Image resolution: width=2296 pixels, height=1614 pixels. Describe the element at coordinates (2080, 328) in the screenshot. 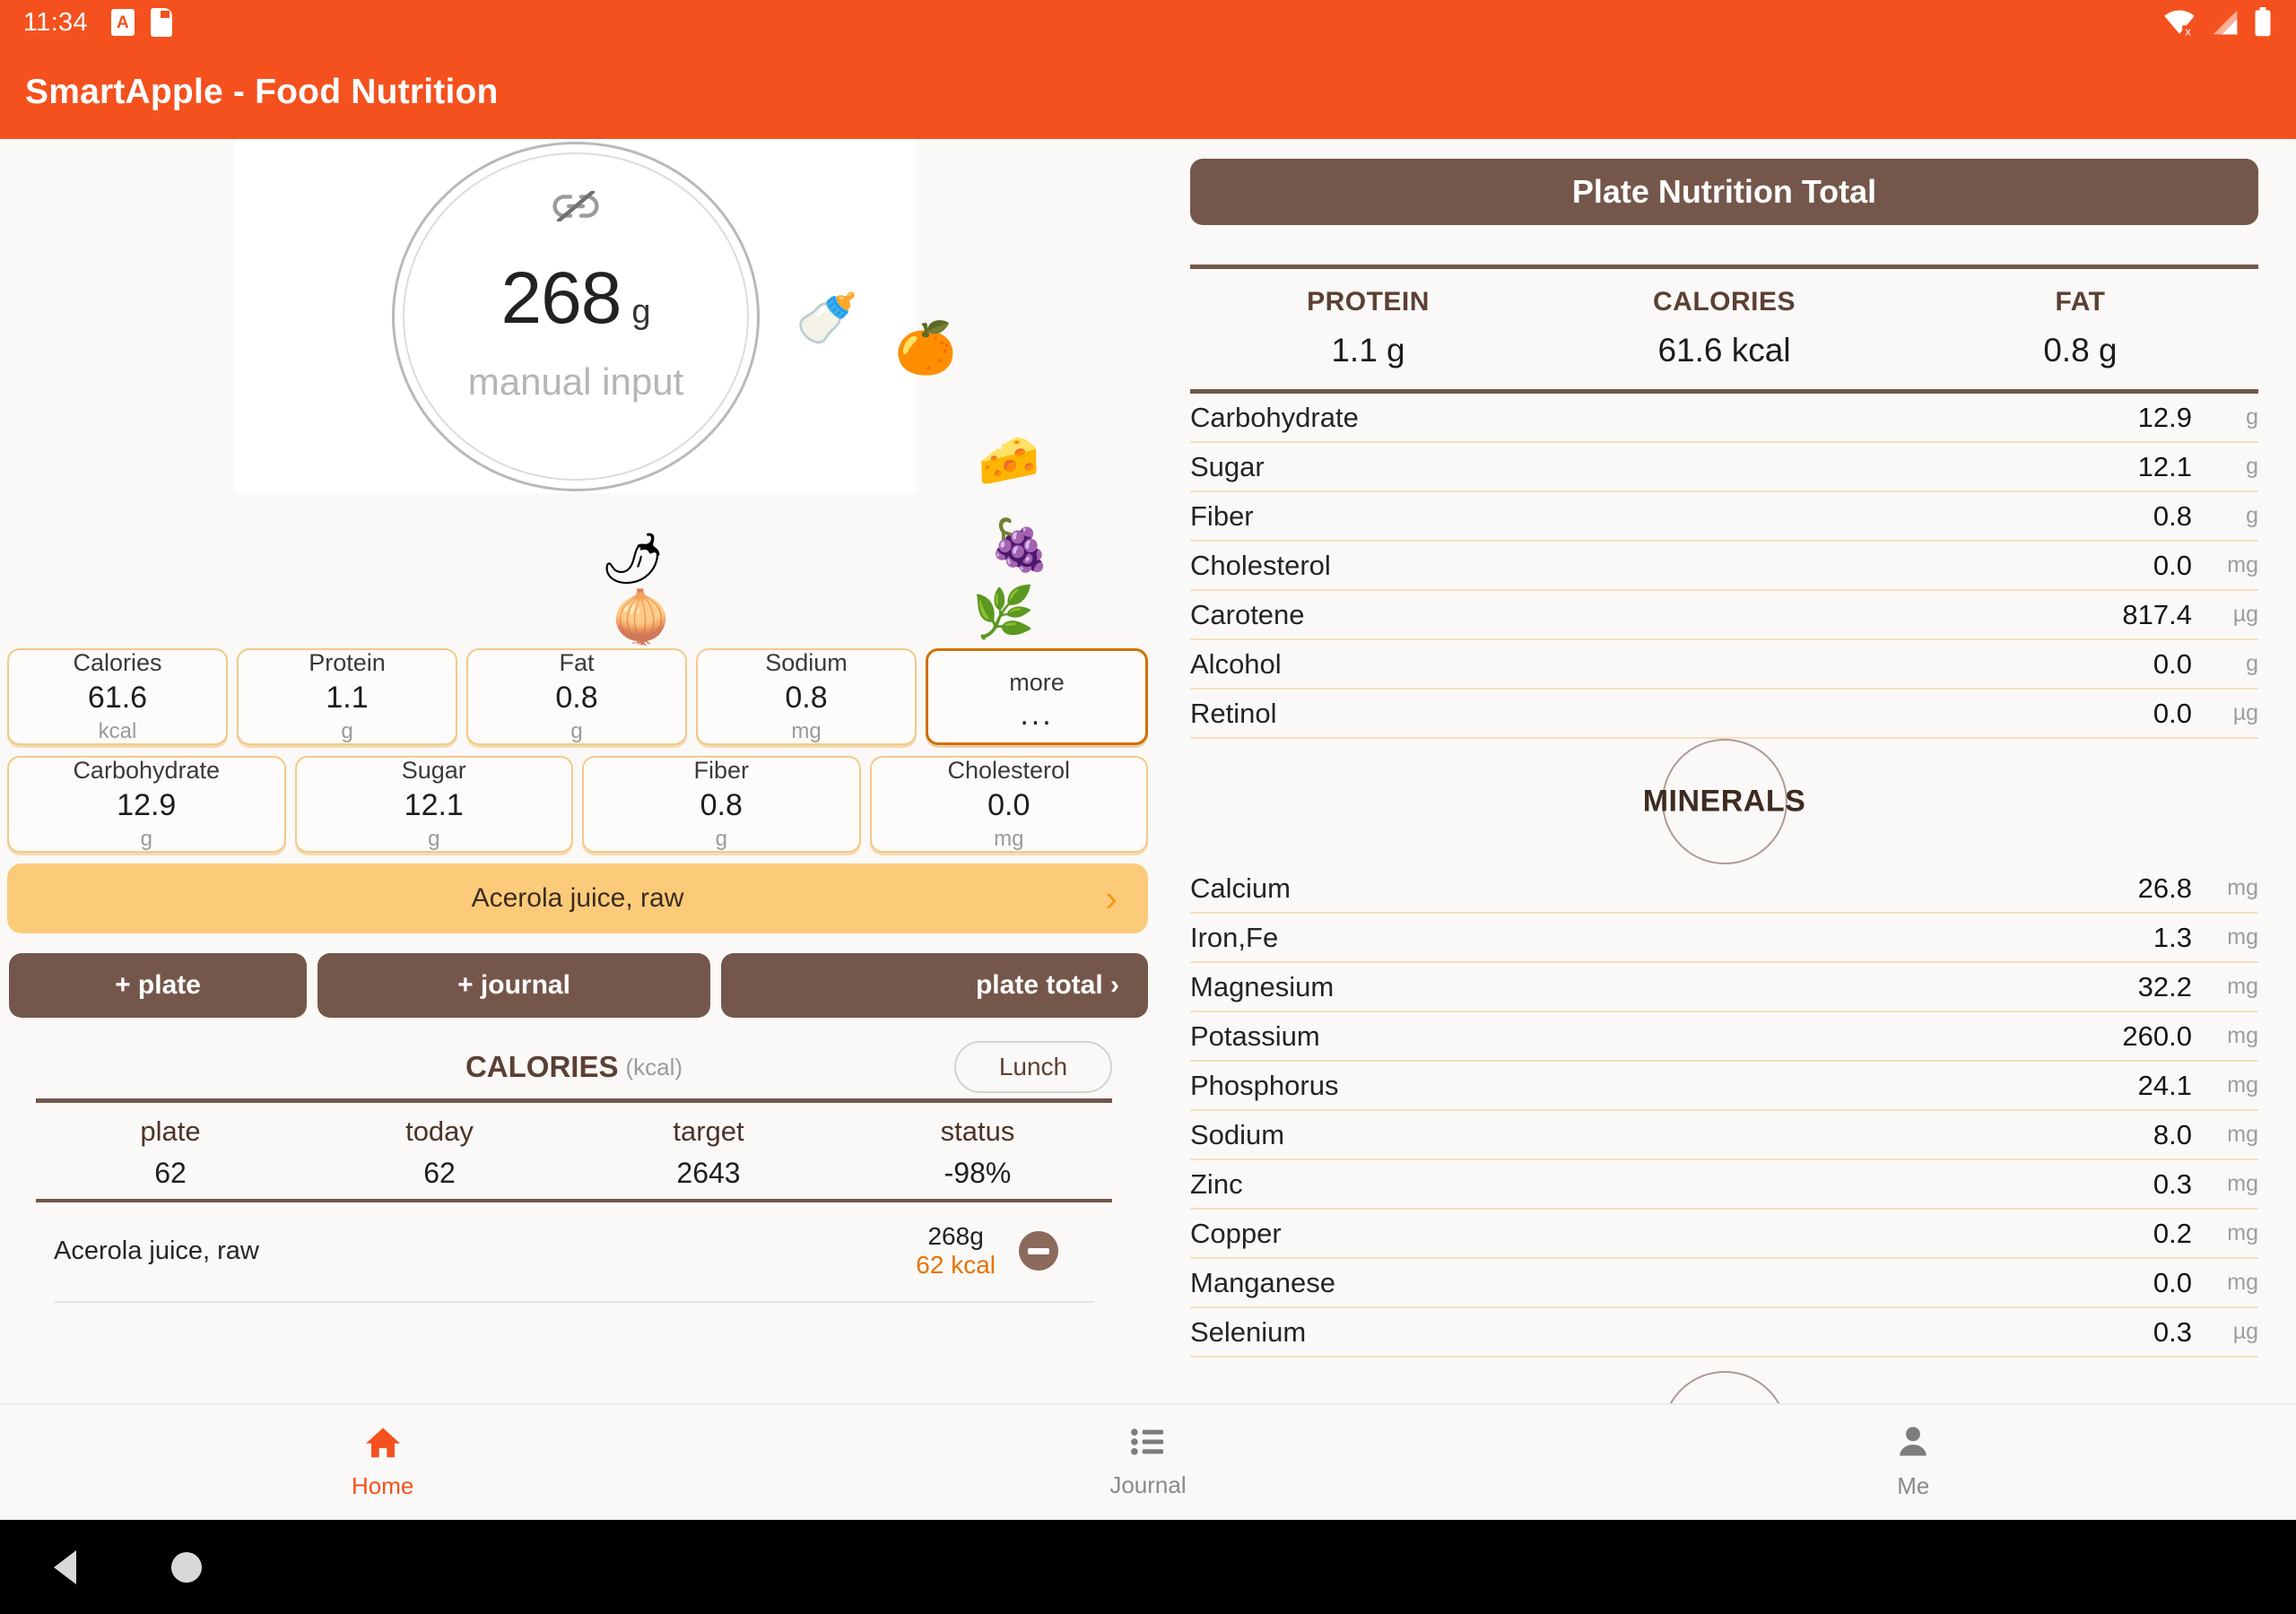

I see `macro-fat: FAT 0.8 g` at that location.